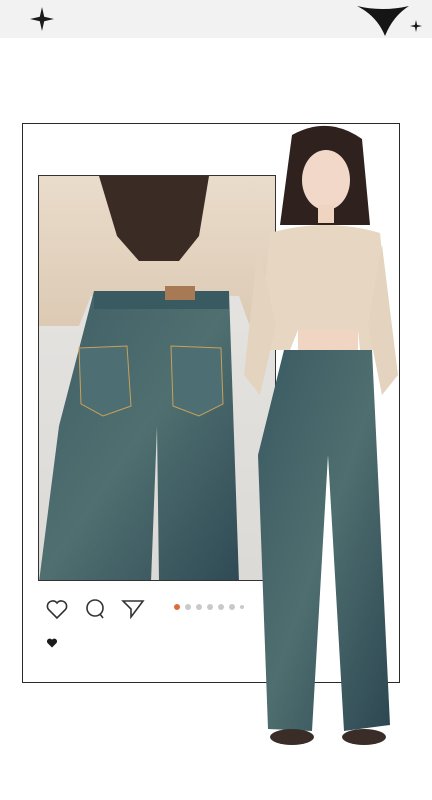 This screenshot has height=800, width=432. What do you see at coordinates (133, 609) in the screenshot?
I see `send-icon` at bounding box center [133, 609].